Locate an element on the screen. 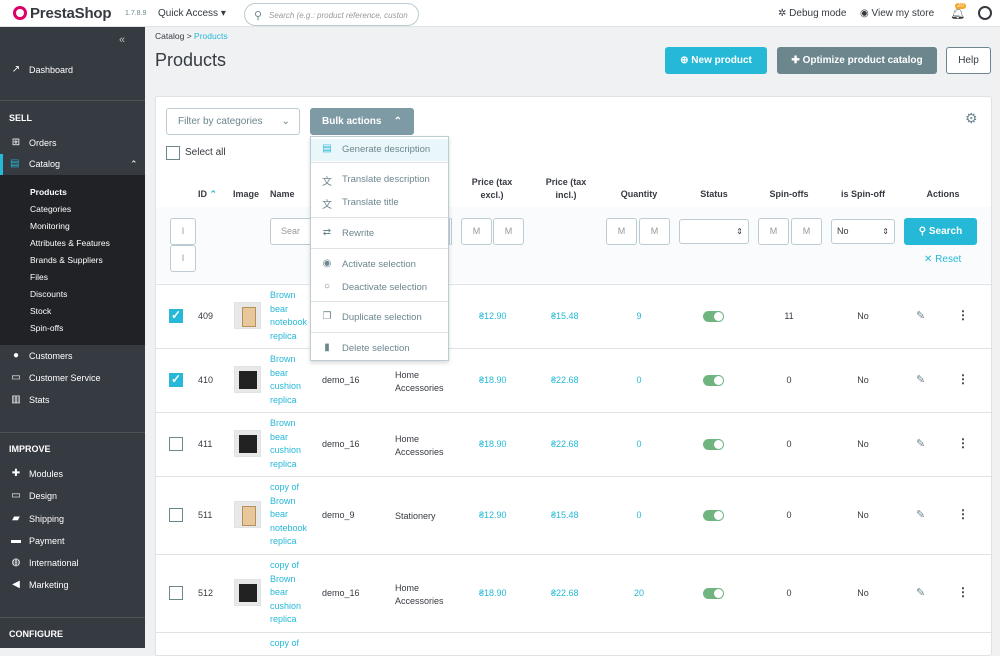 The height and width of the screenshot is (656, 1000). bulk-actions-dropdown: Bulk actions ⌃ is located at coordinates (362, 121).